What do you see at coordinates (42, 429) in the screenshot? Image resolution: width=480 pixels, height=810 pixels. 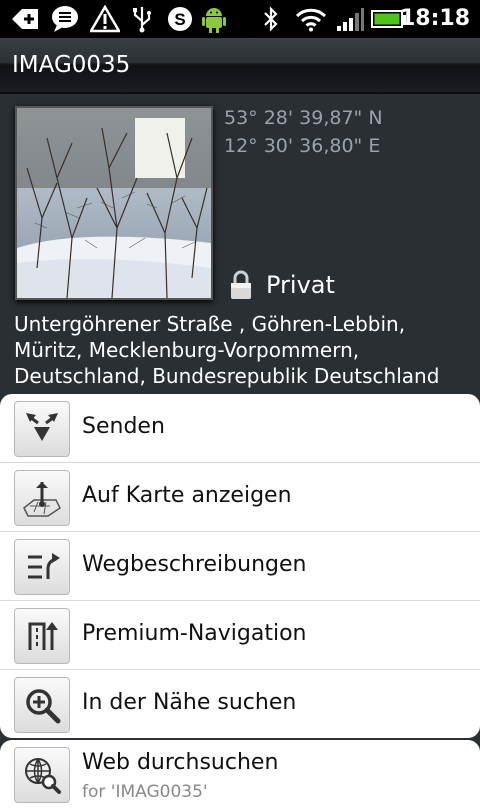 I see `share-icon` at bounding box center [42, 429].